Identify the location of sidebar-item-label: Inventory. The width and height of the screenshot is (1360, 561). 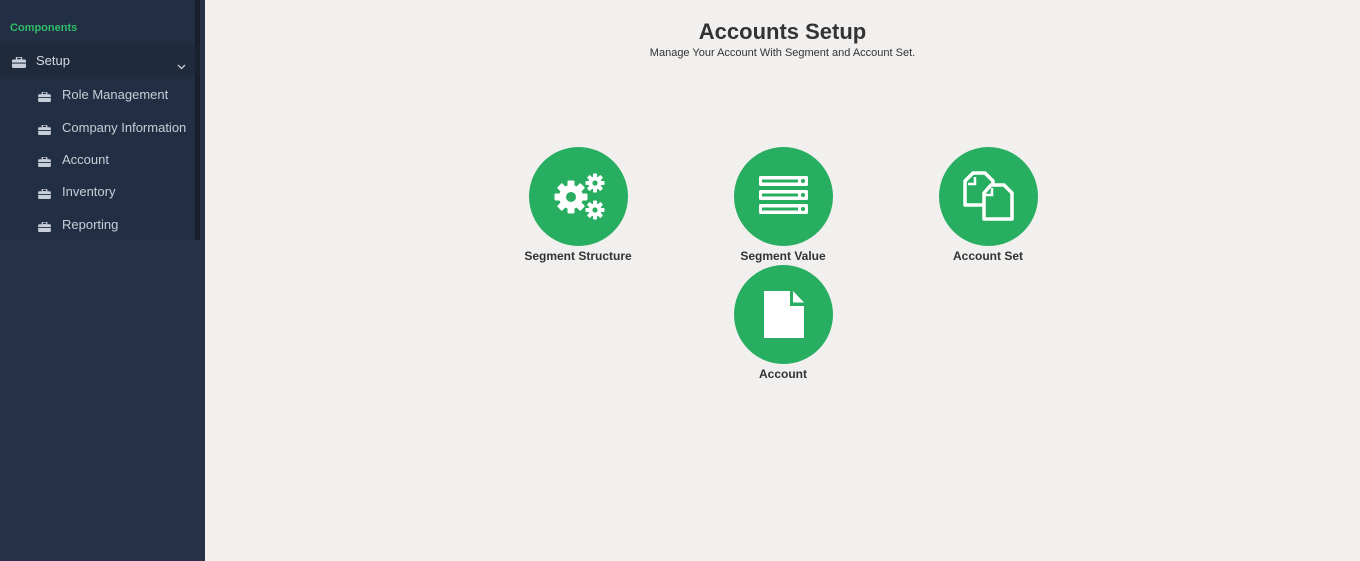
(89, 191).